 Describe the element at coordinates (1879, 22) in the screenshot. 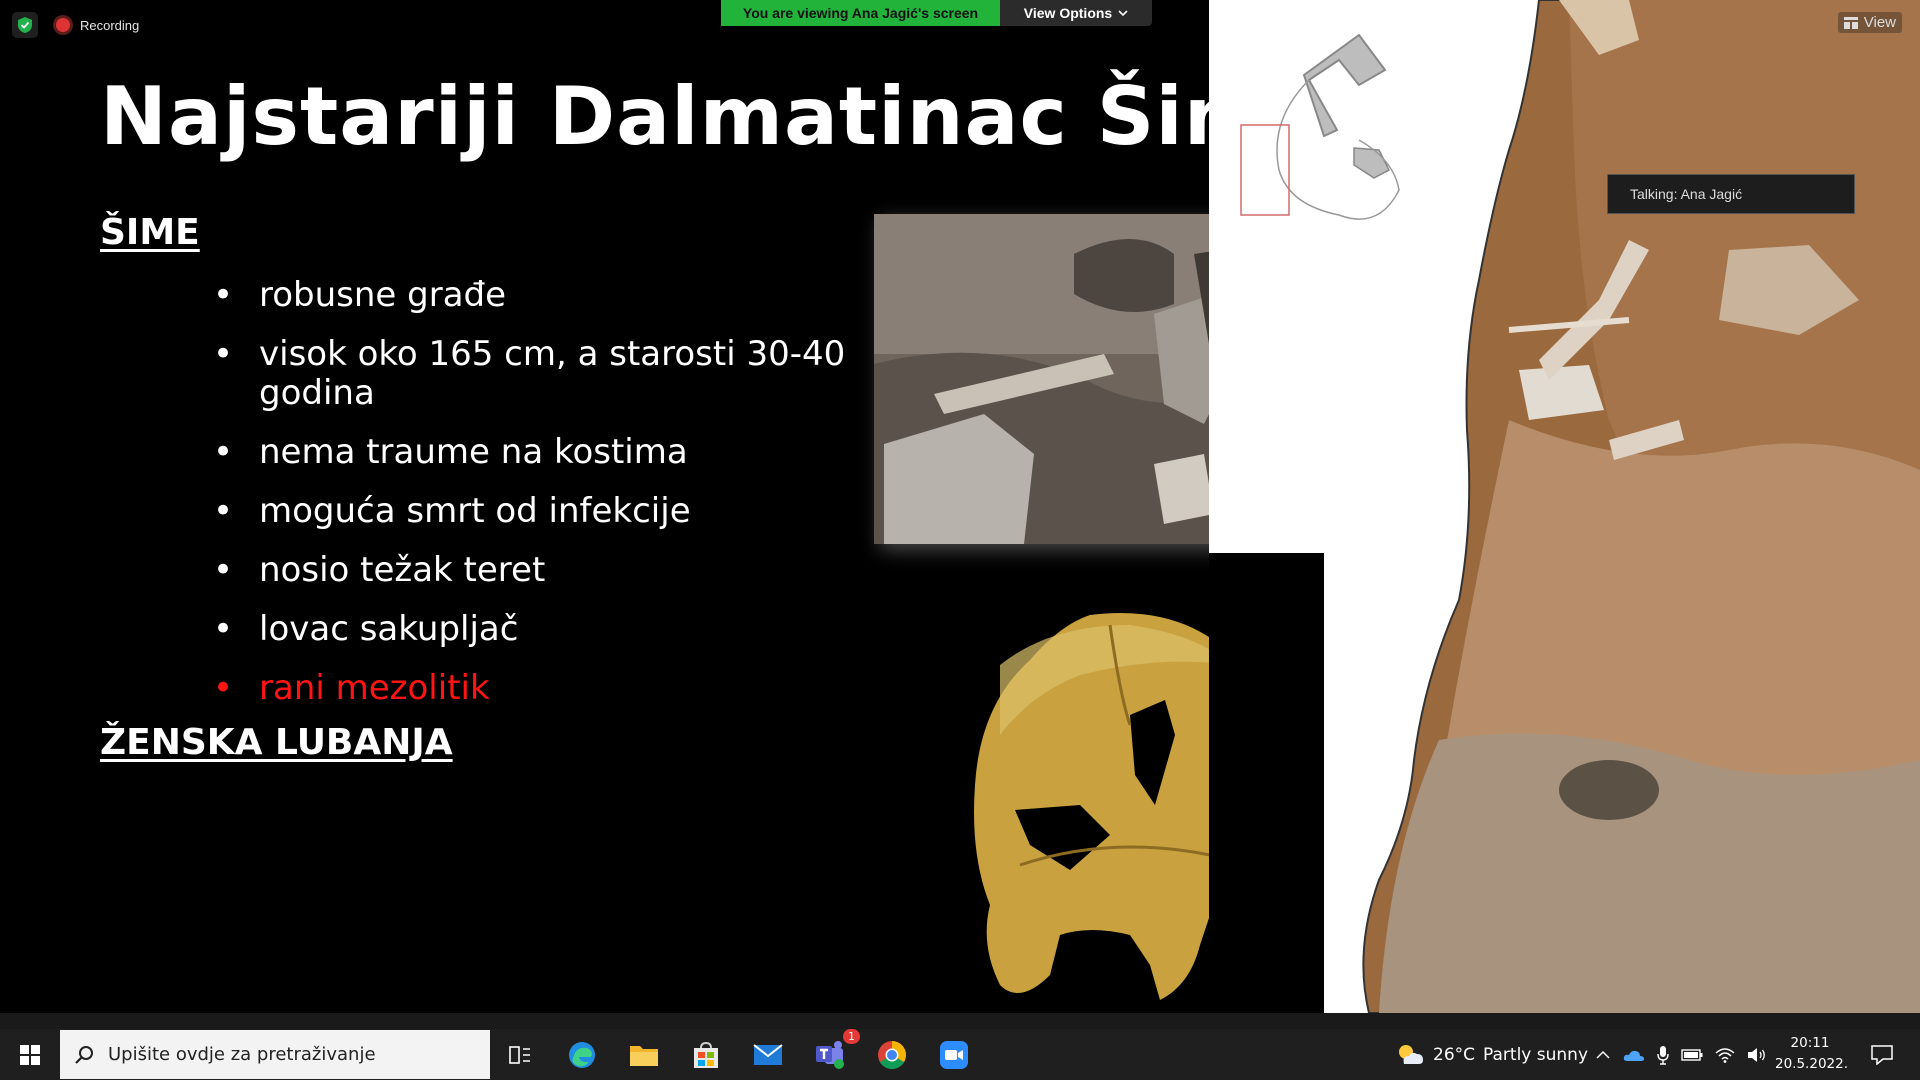

I see `view-label: View` at that location.